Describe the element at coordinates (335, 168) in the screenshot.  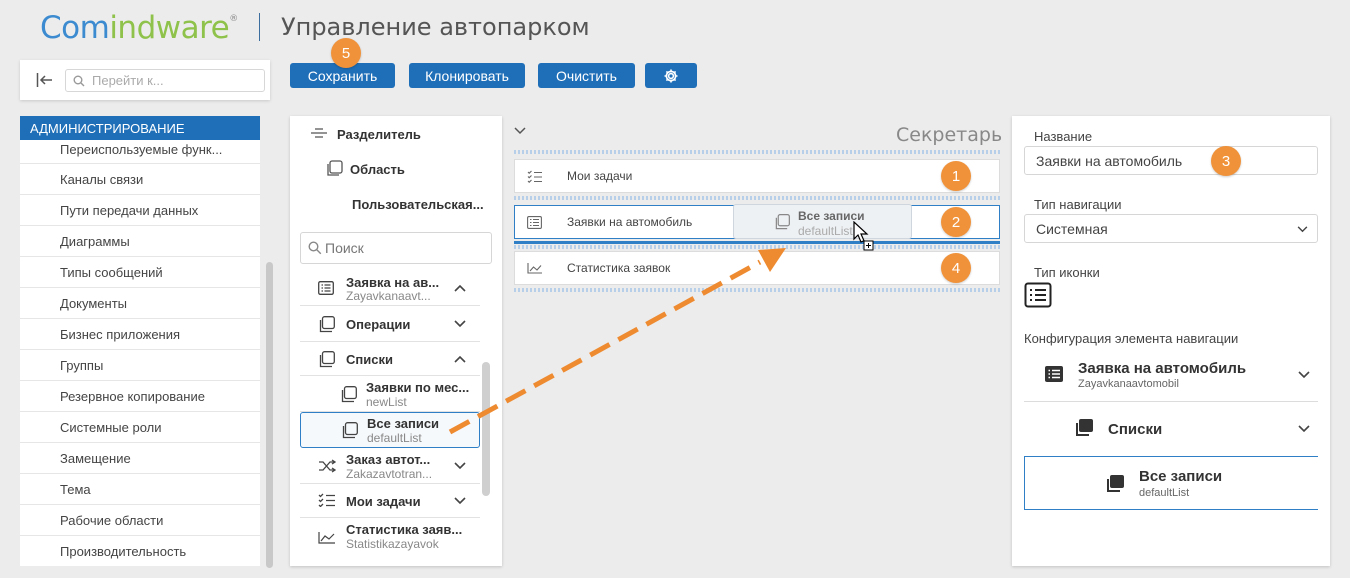
I see `area-icon` at that location.